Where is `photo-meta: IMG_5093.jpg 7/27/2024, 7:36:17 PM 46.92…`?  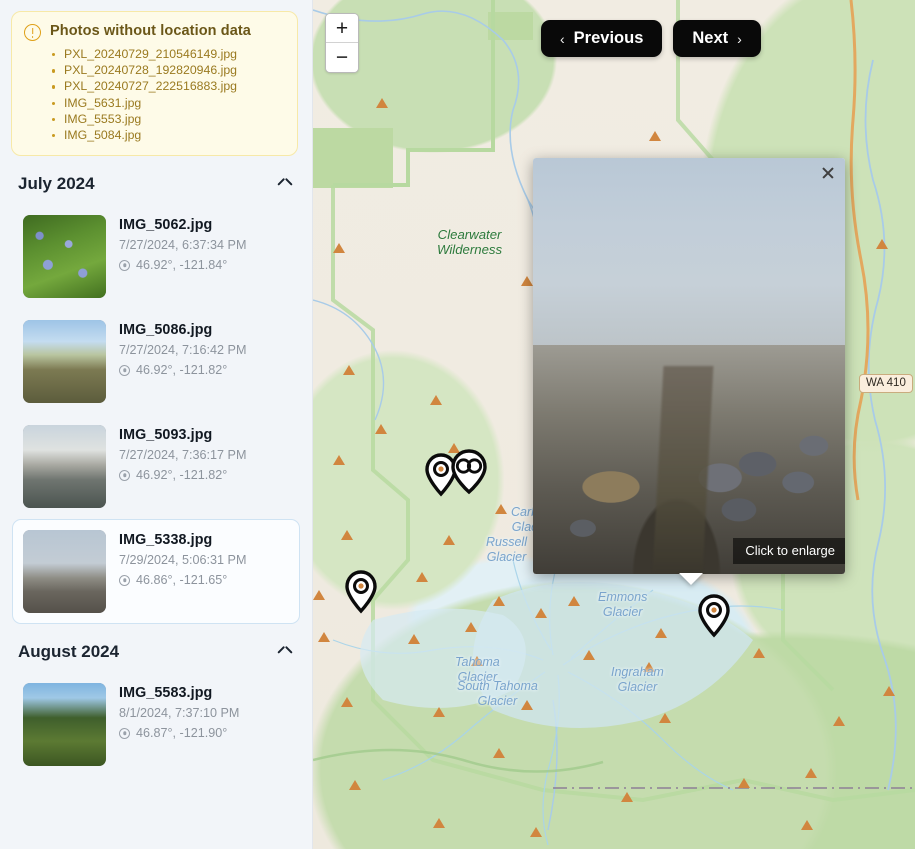
photo-meta: IMG_5093.jpg 7/27/2024, 7:36:17 PM 46.92… is located at coordinates (182, 453).